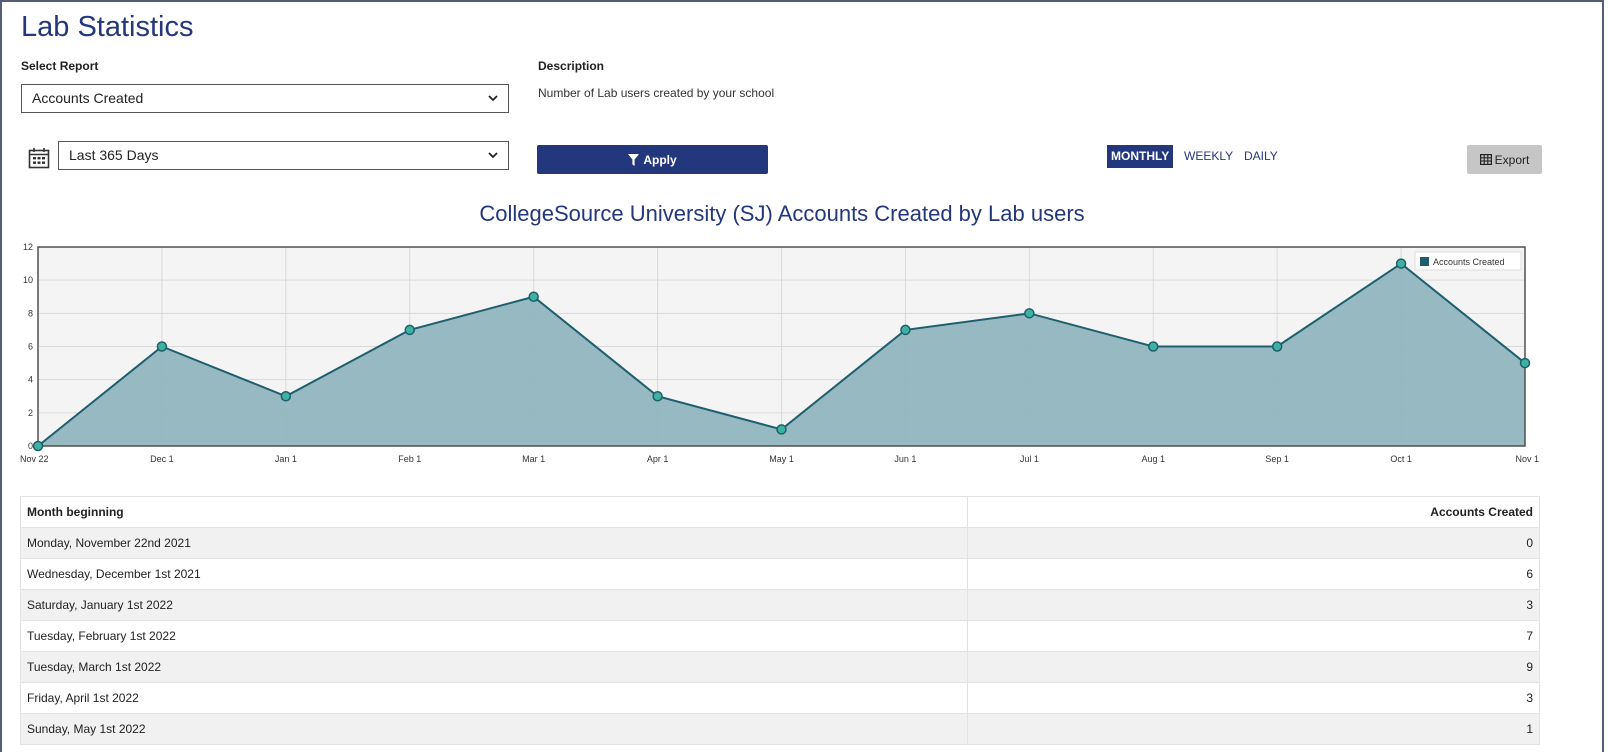 Image resolution: width=1608 pixels, height=752 pixels. Describe the element at coordinates (28, 280) in the screenshot. I see `y-tick-label: 10` at that location.